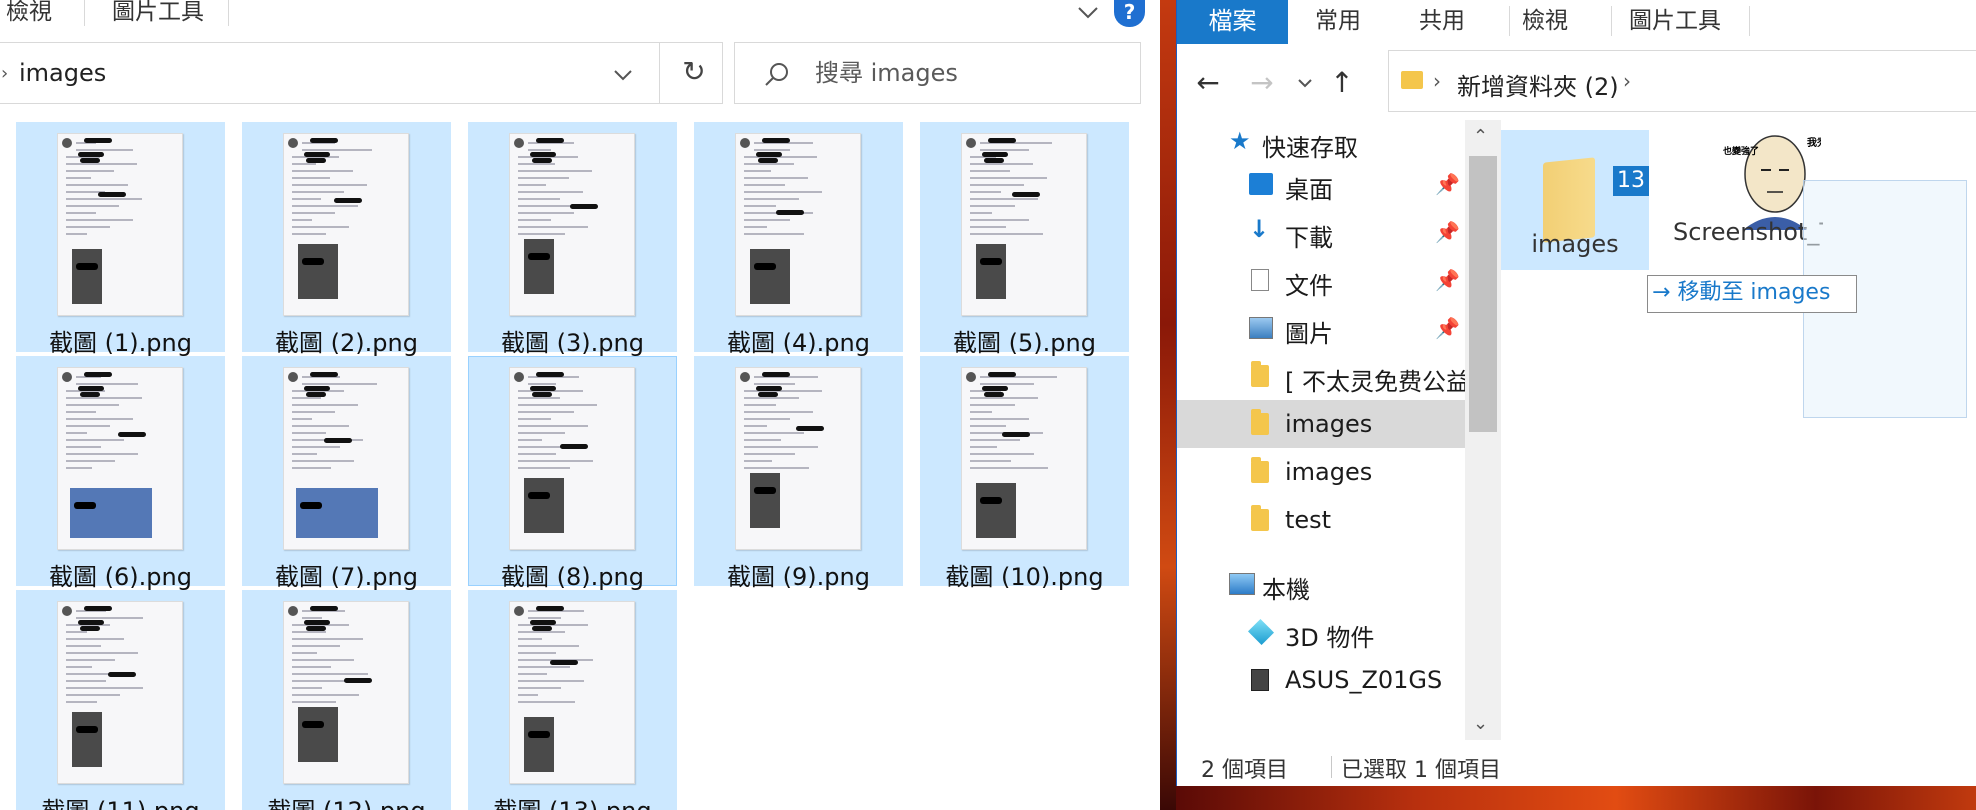 The height and width of the screenshot is (810, 1976). I want to click on nav-quick-access: ★ 快速存取, so click(1321, 142).